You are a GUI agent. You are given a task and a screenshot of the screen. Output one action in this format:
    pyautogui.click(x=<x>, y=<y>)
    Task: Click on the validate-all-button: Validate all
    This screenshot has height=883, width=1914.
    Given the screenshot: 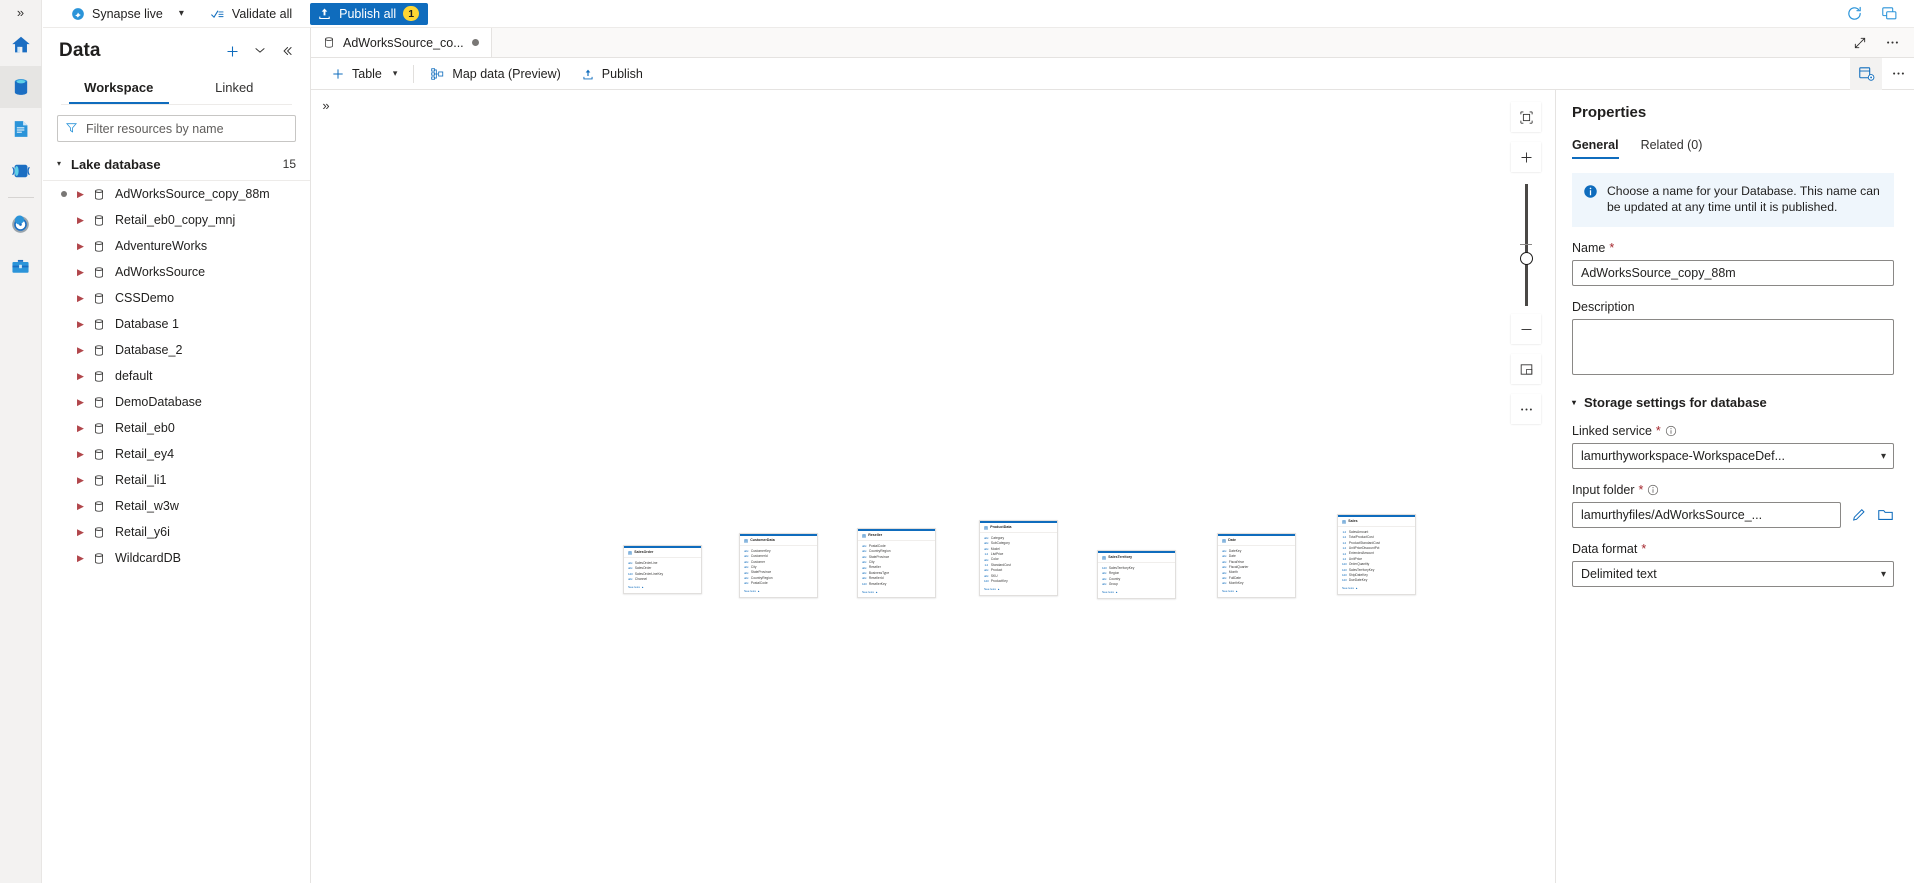 What is the action you would take?
    pyautogui.click(x=251, y=14)
    